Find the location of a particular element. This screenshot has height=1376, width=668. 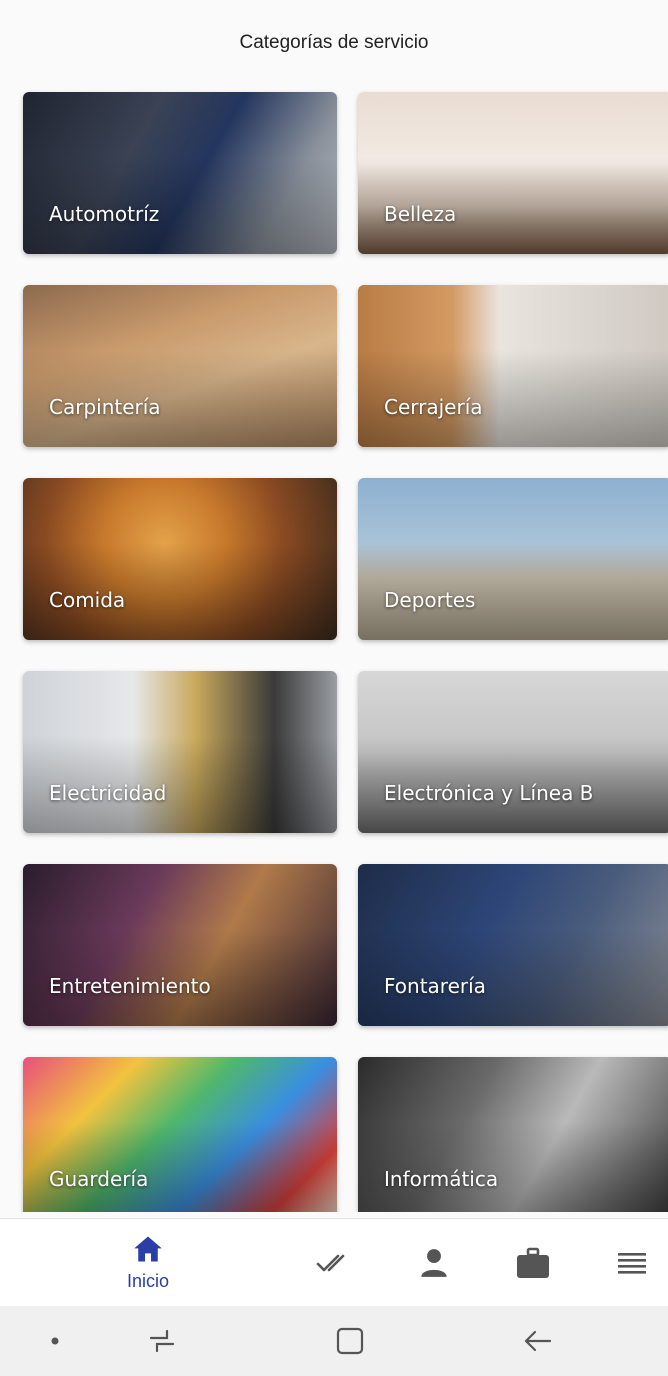

category-card-informatica: Informática is located at coordinates (513, 1134).